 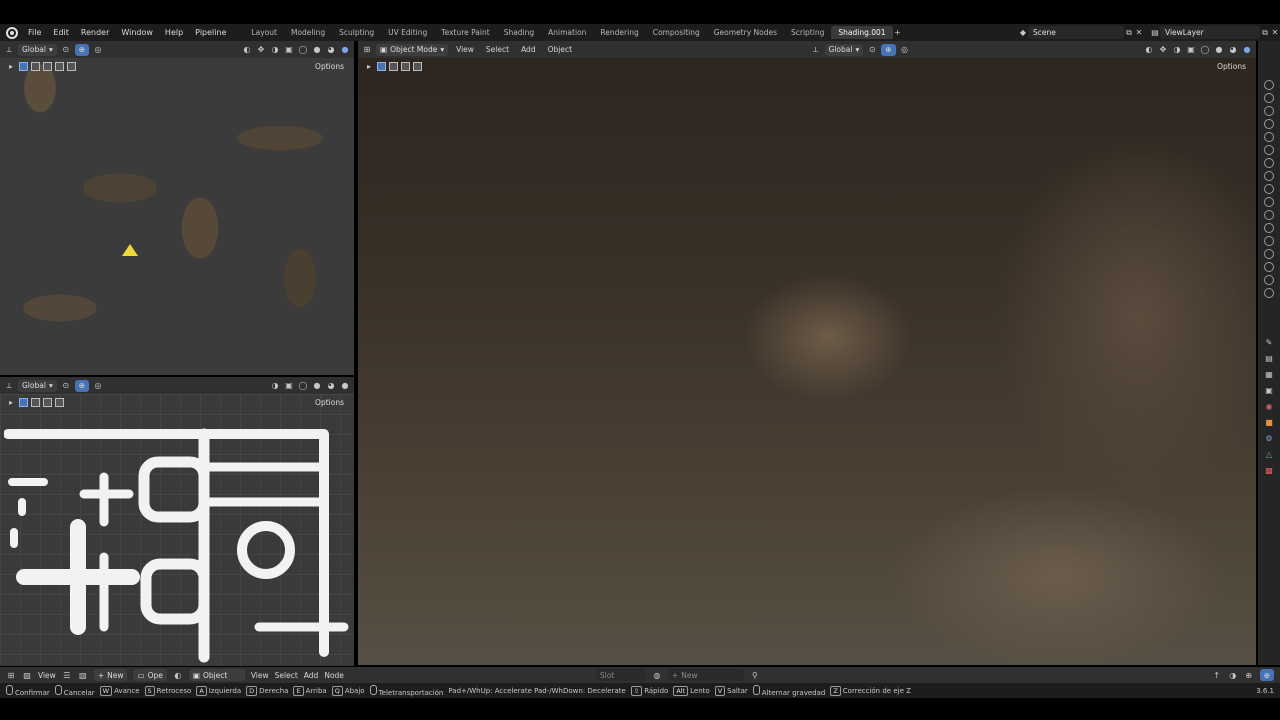 What do you see at coordinates (465, 32) in the screenshot?
I see `tab-texture-paint: Texture Paint` at bounding box center [465, 32].